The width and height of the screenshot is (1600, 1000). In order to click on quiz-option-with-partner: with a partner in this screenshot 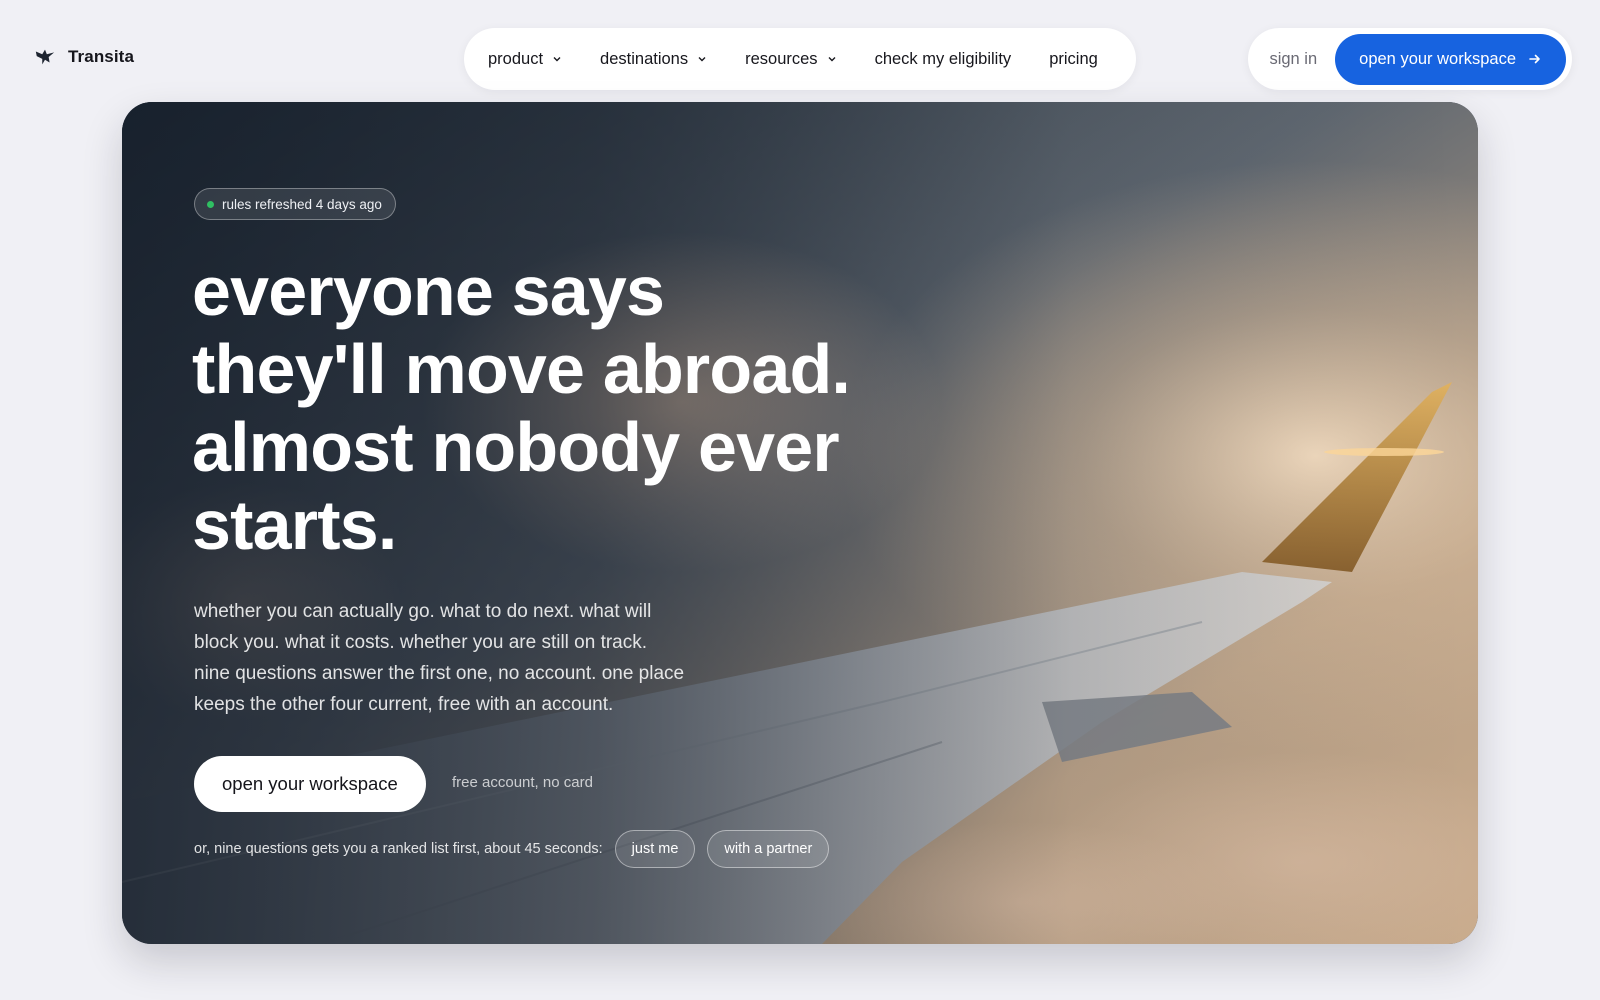, I will do `click(768, 849)`.